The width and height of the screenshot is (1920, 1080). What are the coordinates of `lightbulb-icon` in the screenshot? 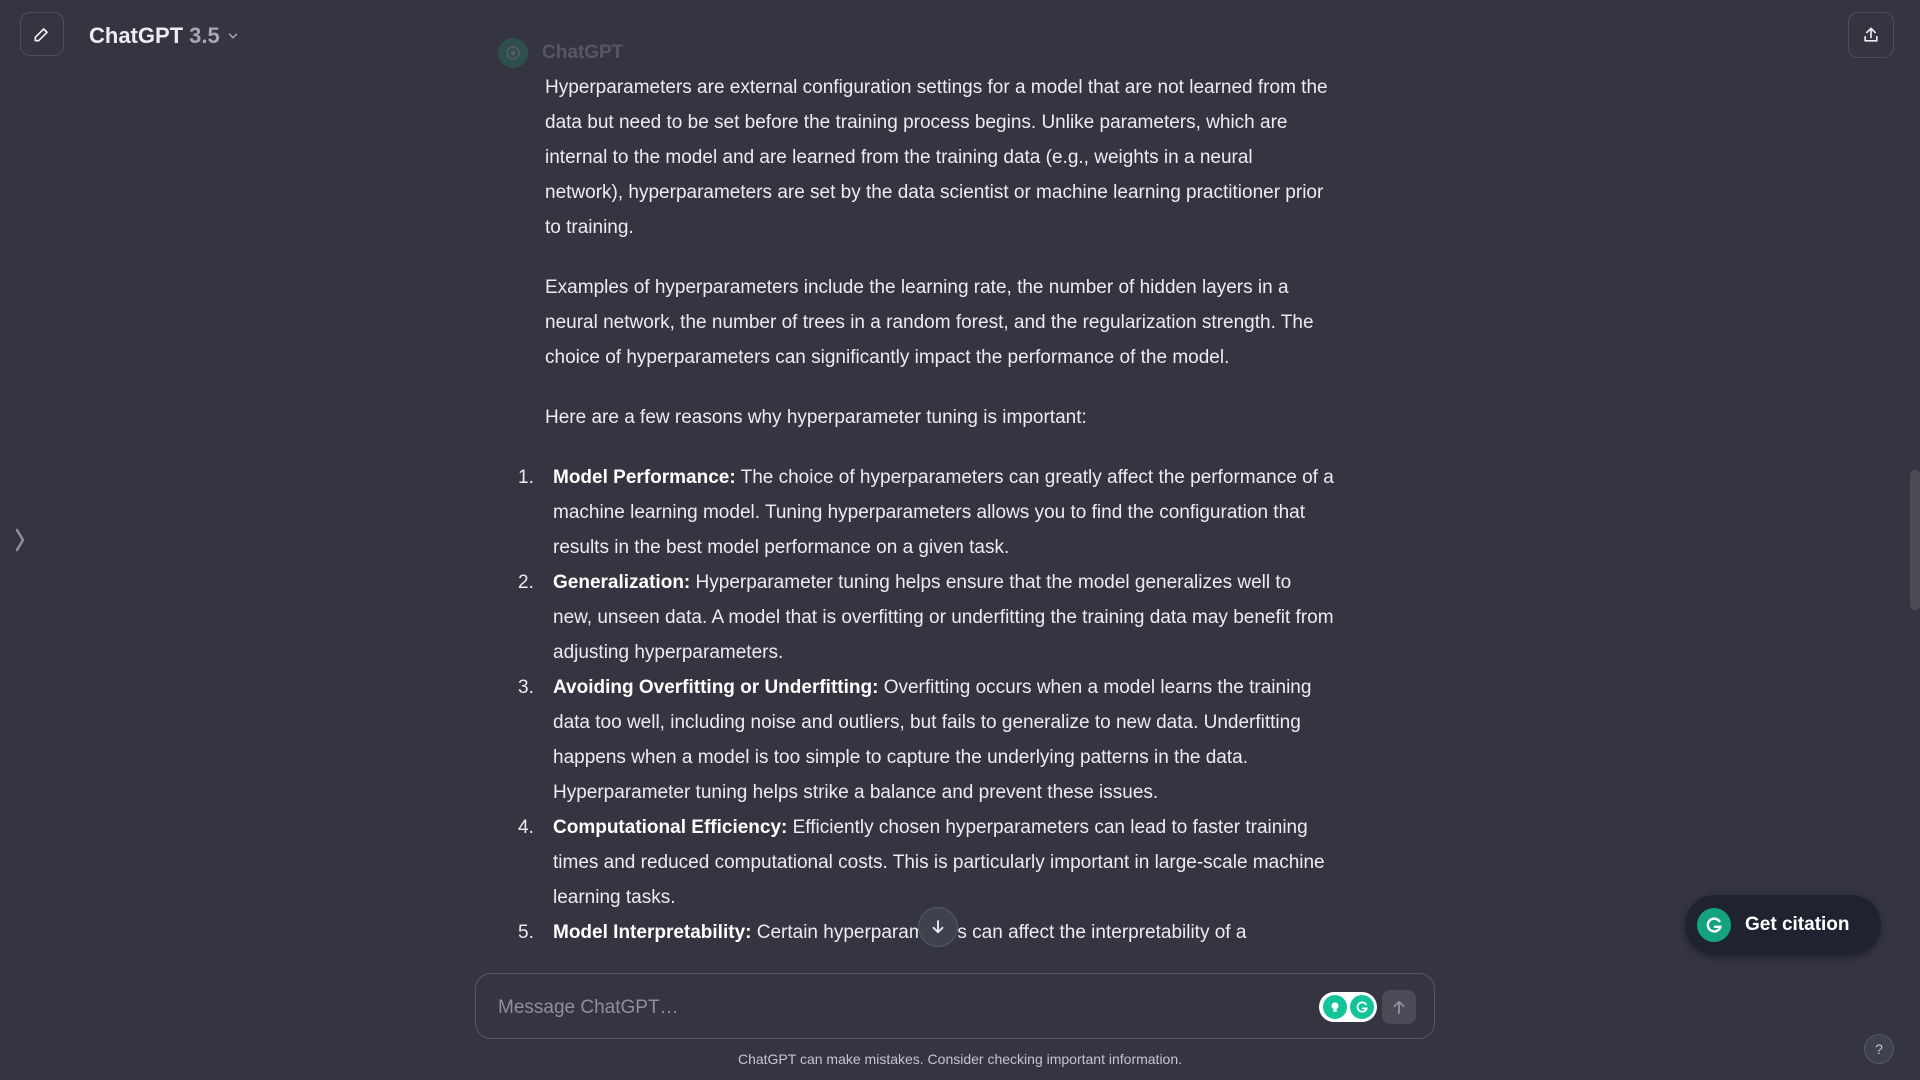 It's located at (1334, 1007).